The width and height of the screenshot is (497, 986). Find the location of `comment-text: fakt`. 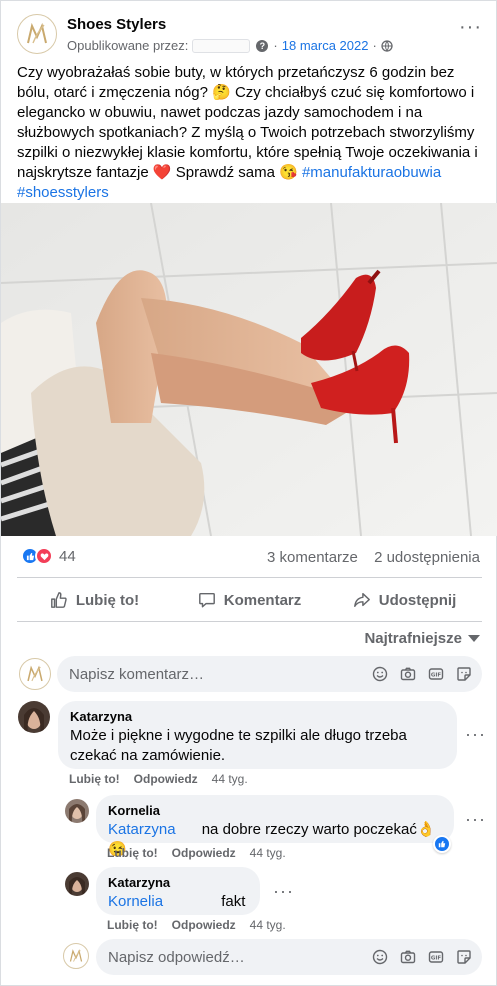

comment-text: fakt is located at coordinates (233, 901).